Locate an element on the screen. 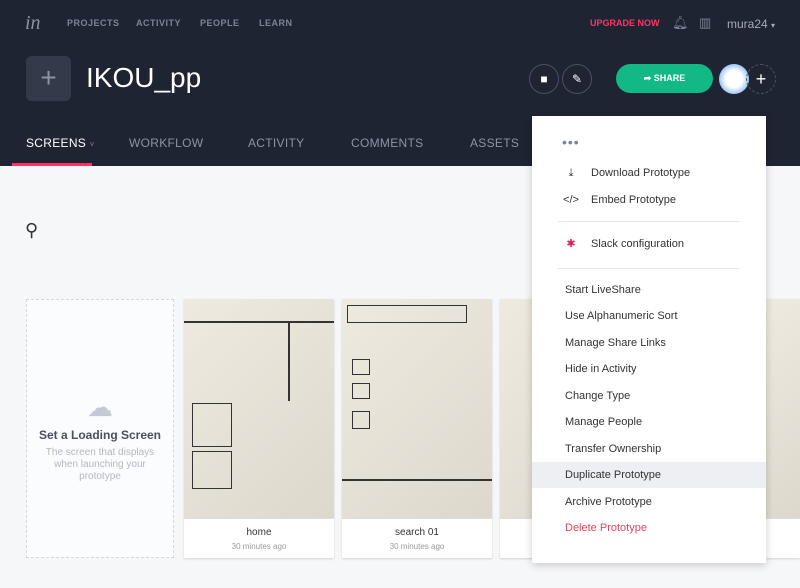 This screenshot has height=588, width=800. project-title: IKOU_pp is located at coordinates (144, 77).